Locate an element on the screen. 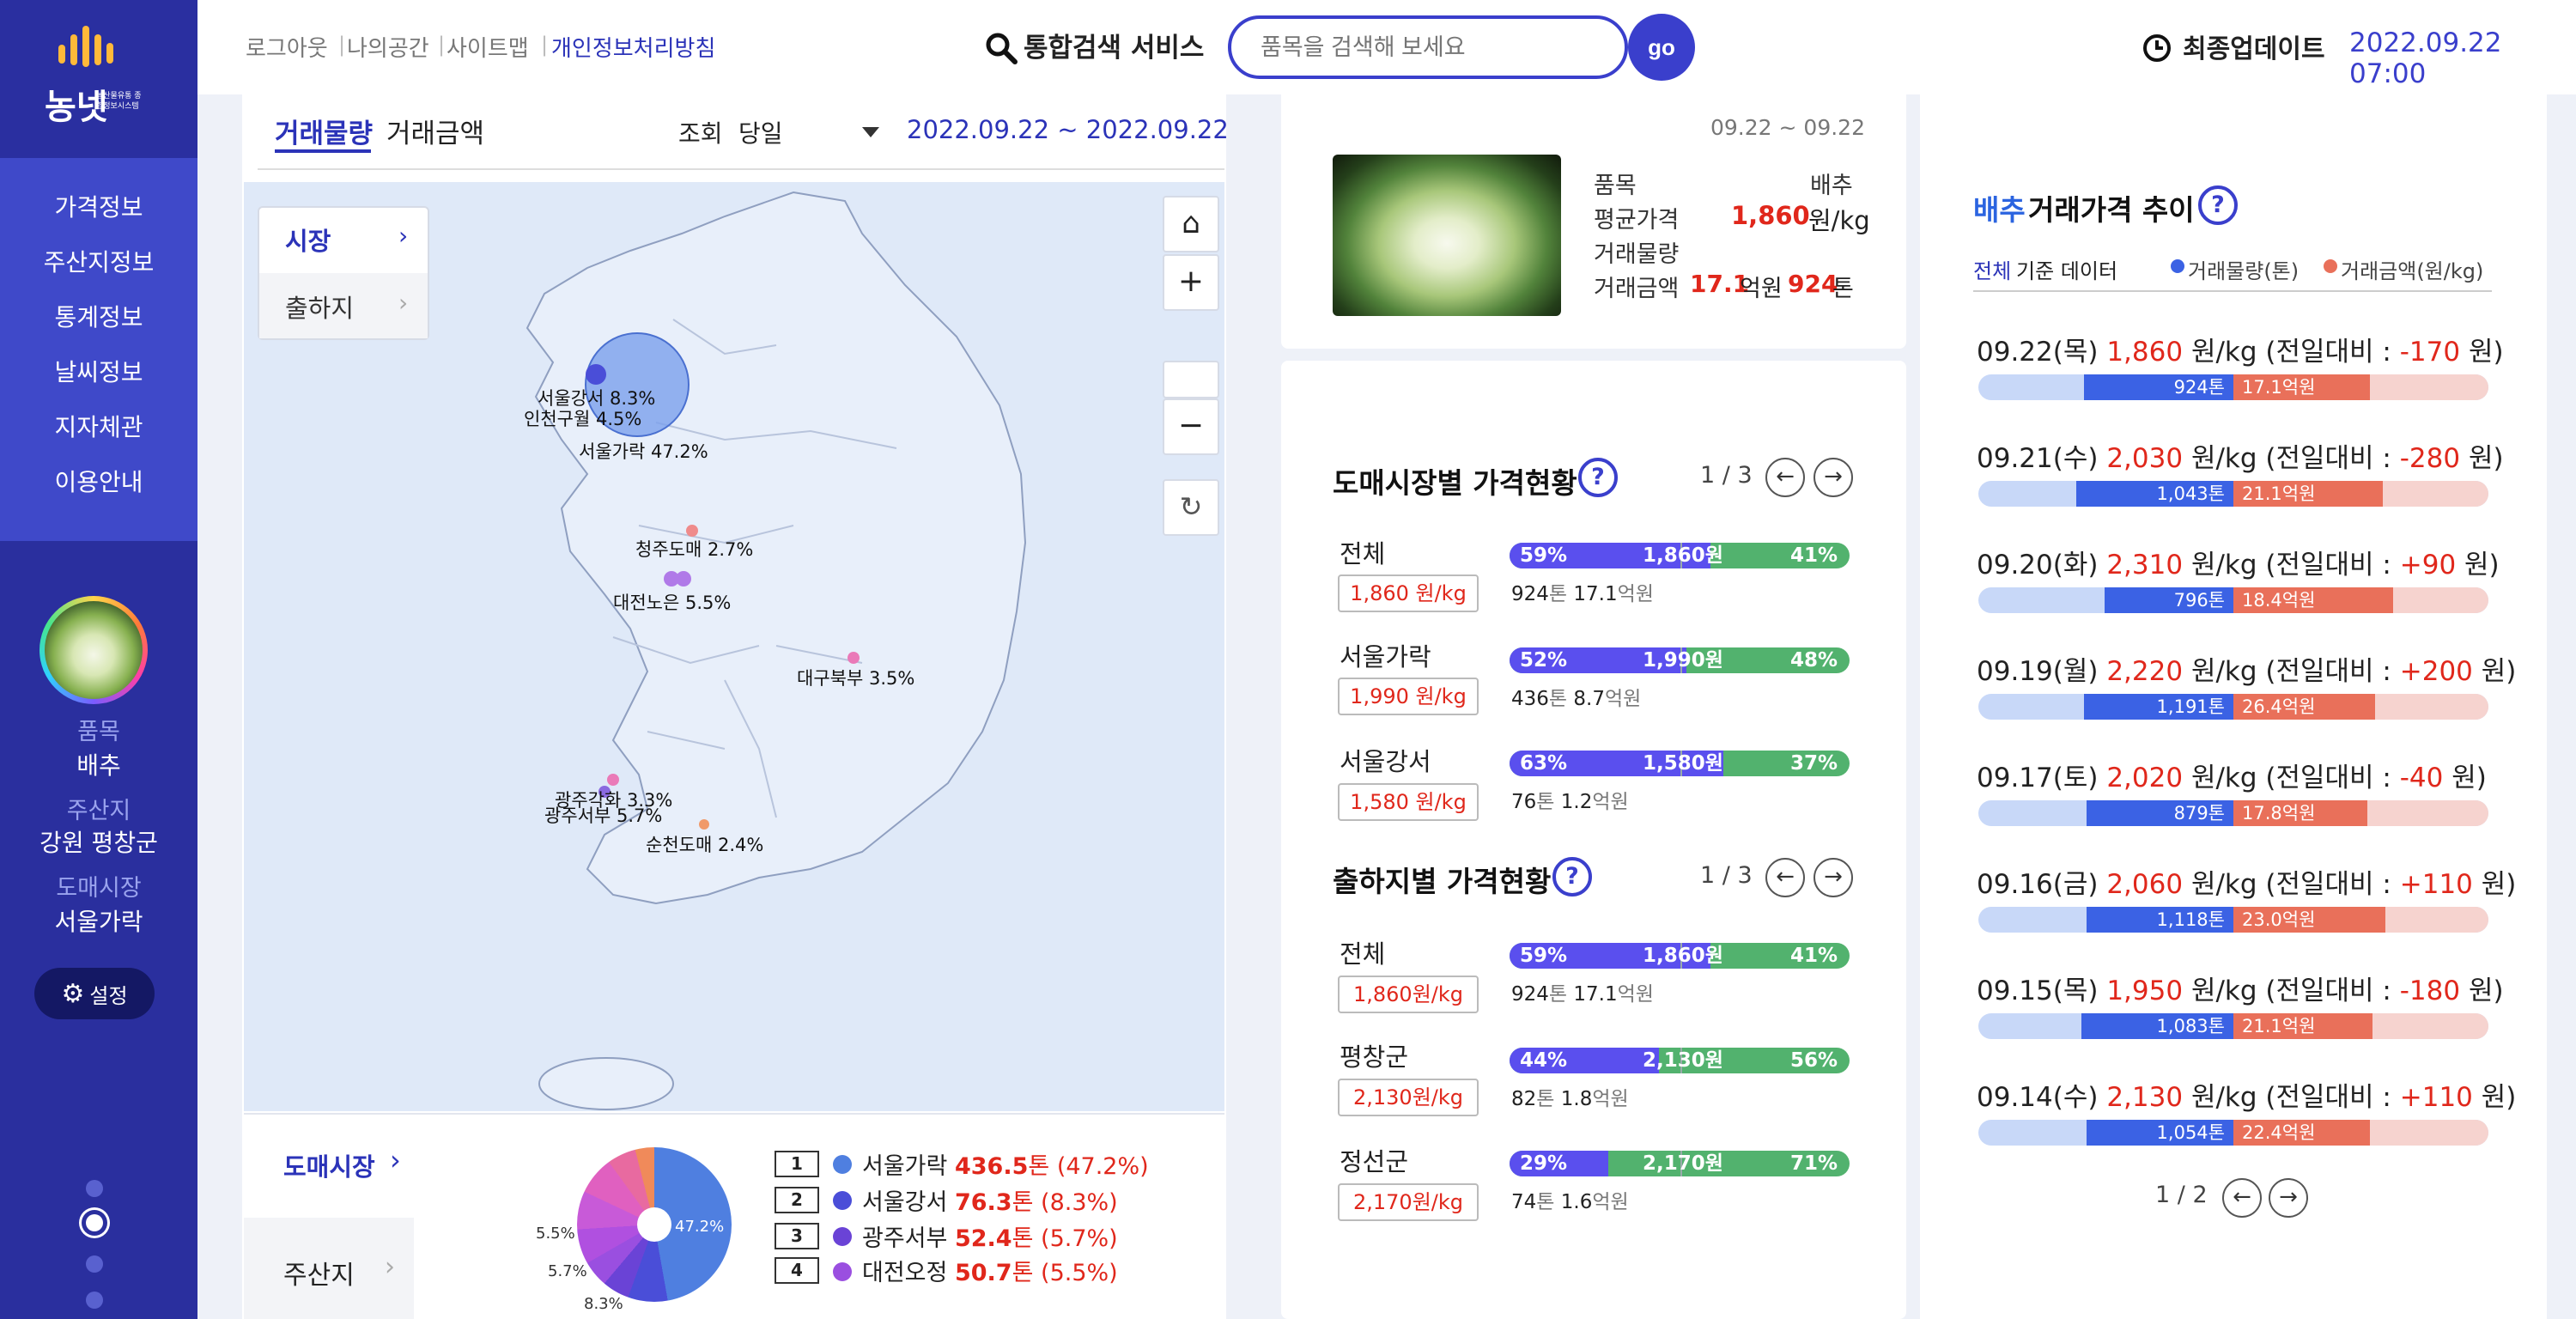 Image resolution: width=2576 pixels, height=1319 pixels. logout-link: 로그아웃 is located at coordinates (287, 47).